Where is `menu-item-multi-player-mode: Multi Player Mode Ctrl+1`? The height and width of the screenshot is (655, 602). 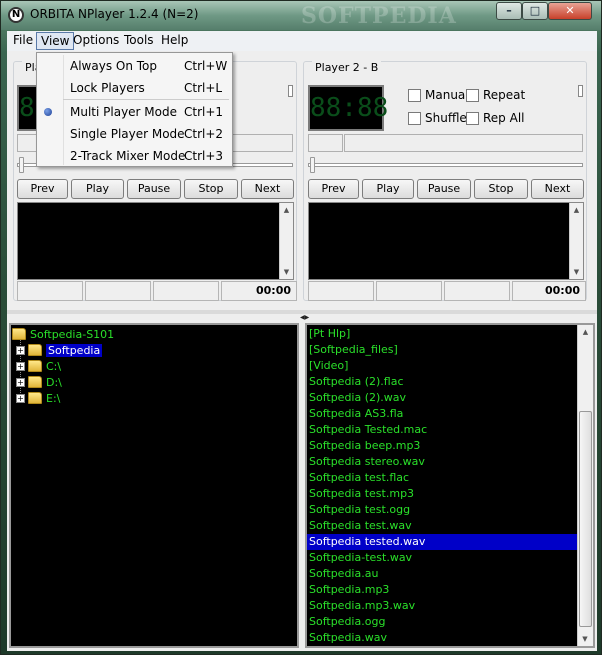
menu-item-multi-player-mode: Multi Player Mode Ctrl+1 is located at coordinates (134, 112).